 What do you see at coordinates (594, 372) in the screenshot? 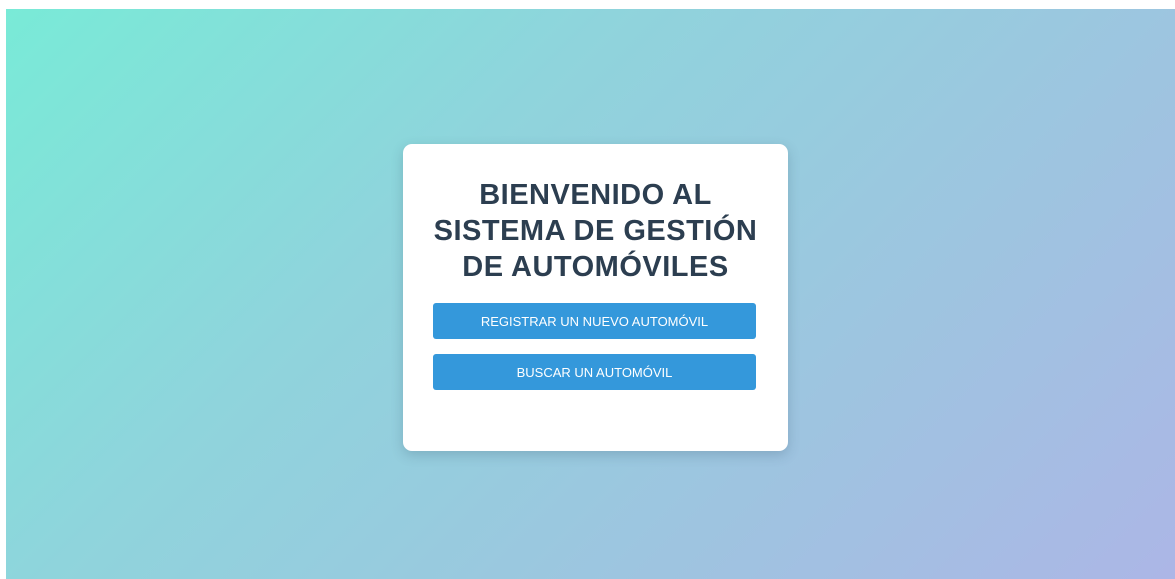
I see `search-car-button: BUSCAR UN AUTOMÓVIL` at bounding box center [594, 372].